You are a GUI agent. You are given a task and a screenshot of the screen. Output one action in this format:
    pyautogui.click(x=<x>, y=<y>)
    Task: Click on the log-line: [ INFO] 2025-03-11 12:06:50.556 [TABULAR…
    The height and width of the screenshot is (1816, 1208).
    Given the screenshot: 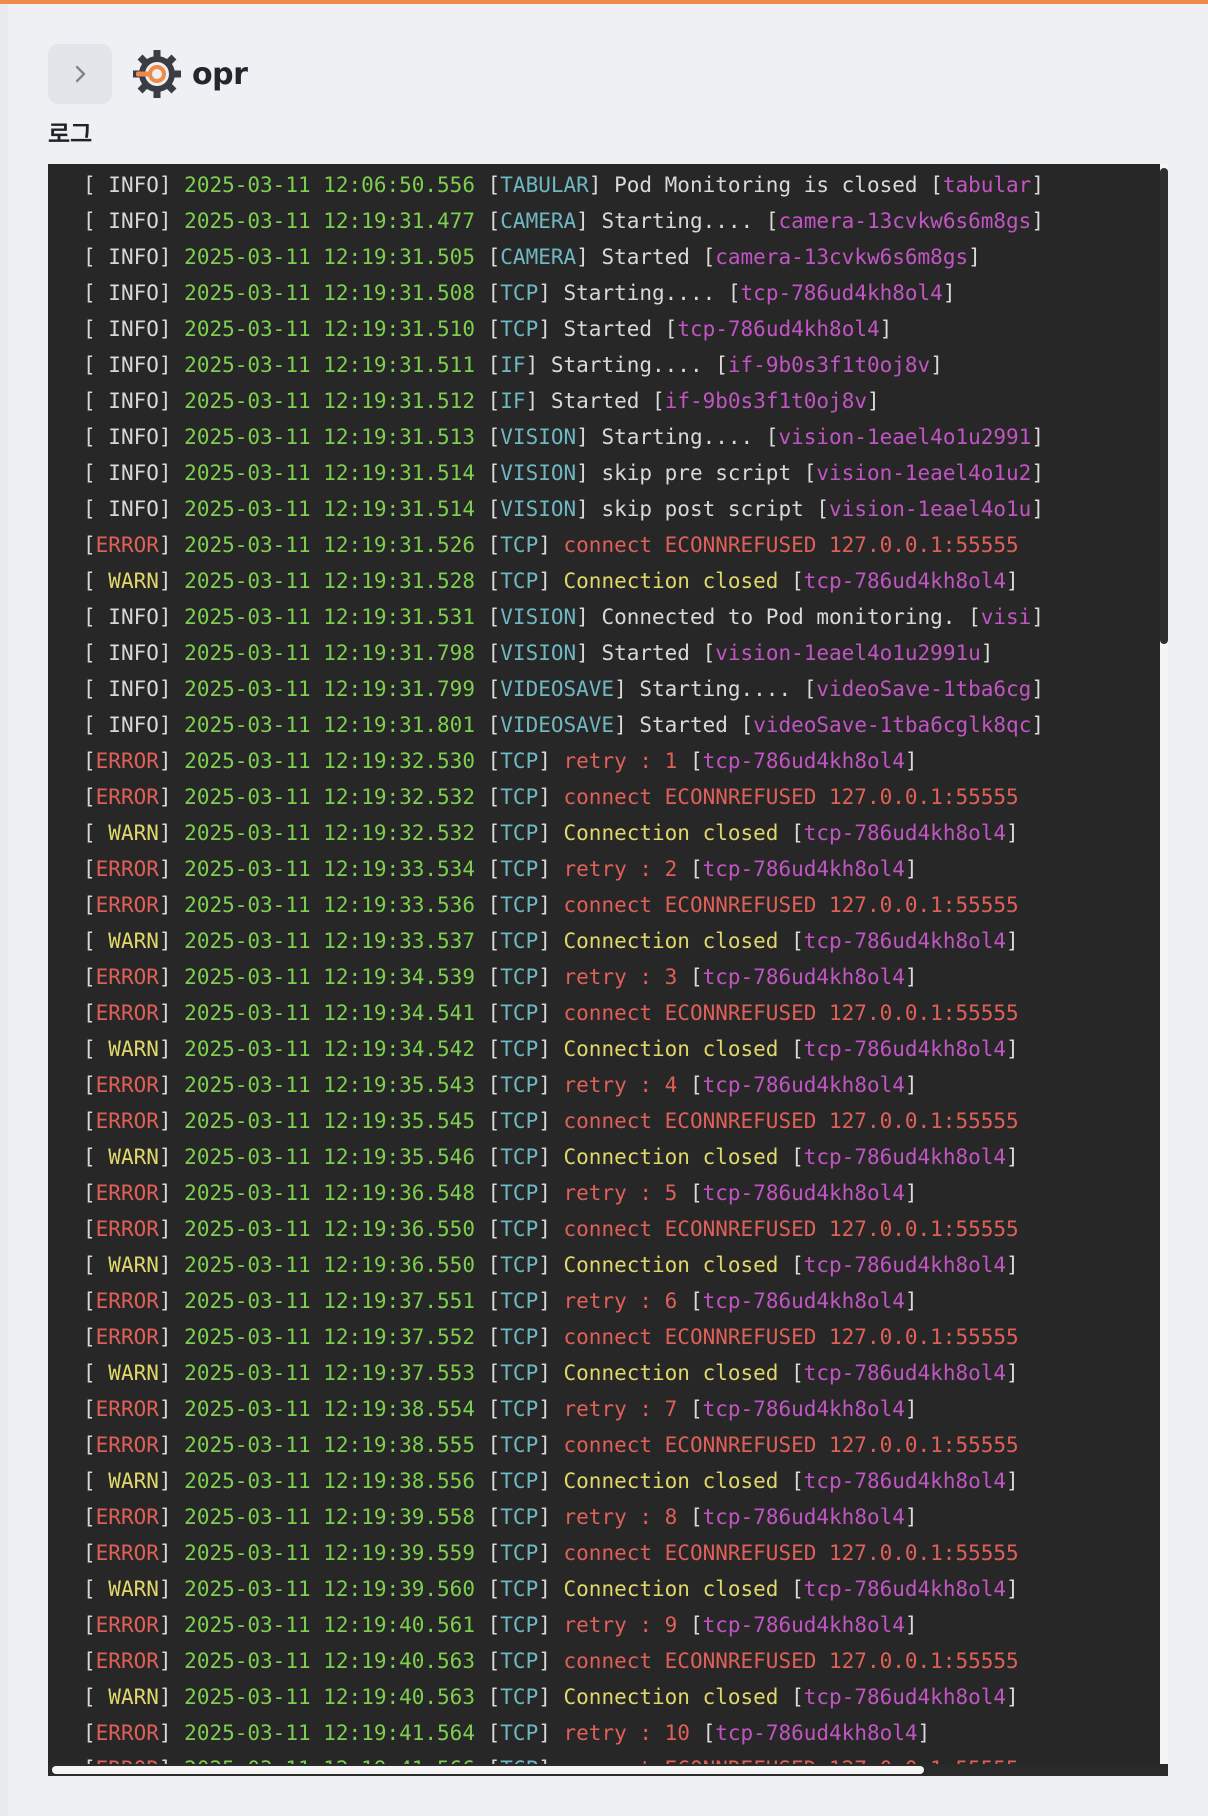 What is the action you would take?
    pyautogui.click(x=604, y=185)
    